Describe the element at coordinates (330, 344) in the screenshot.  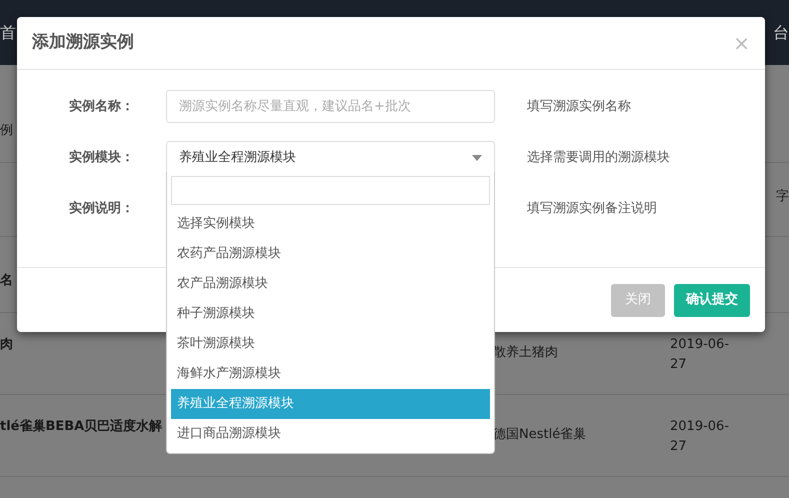
I see `dropdown-option: 茶叶溯源模块` at that location.